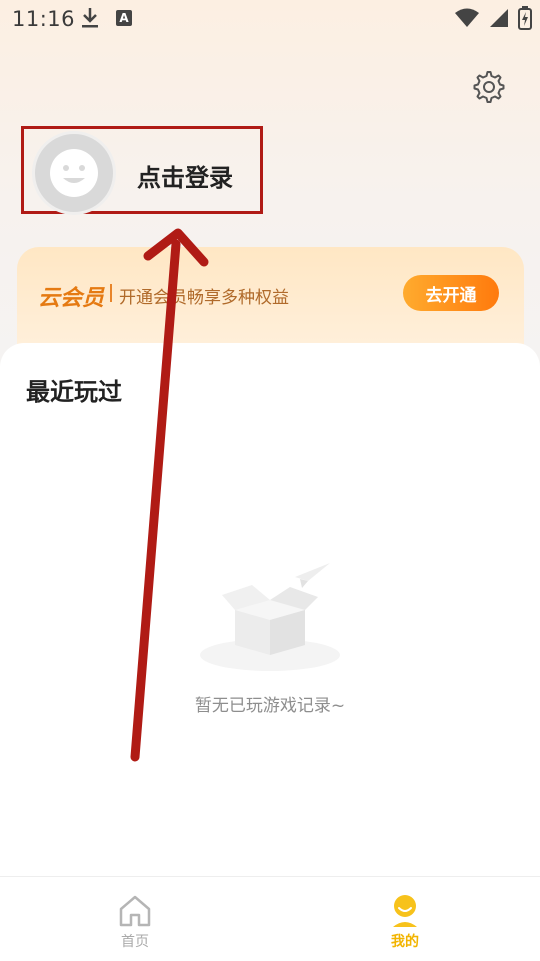 This screenshot has width=540, height=961. What do you see at coordinates (467, 17) in the screenshot?
I see `wifi-icon` at bounding box center [467, 17].